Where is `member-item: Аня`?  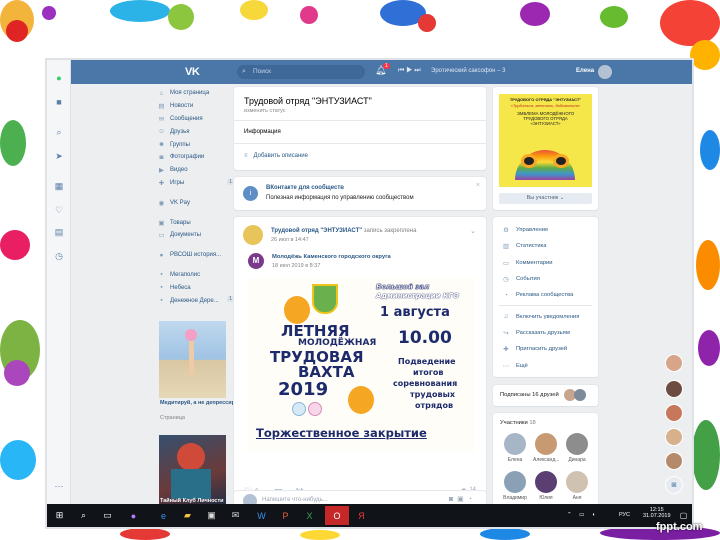 member-item: Аня is located at coordinates (577, 486).